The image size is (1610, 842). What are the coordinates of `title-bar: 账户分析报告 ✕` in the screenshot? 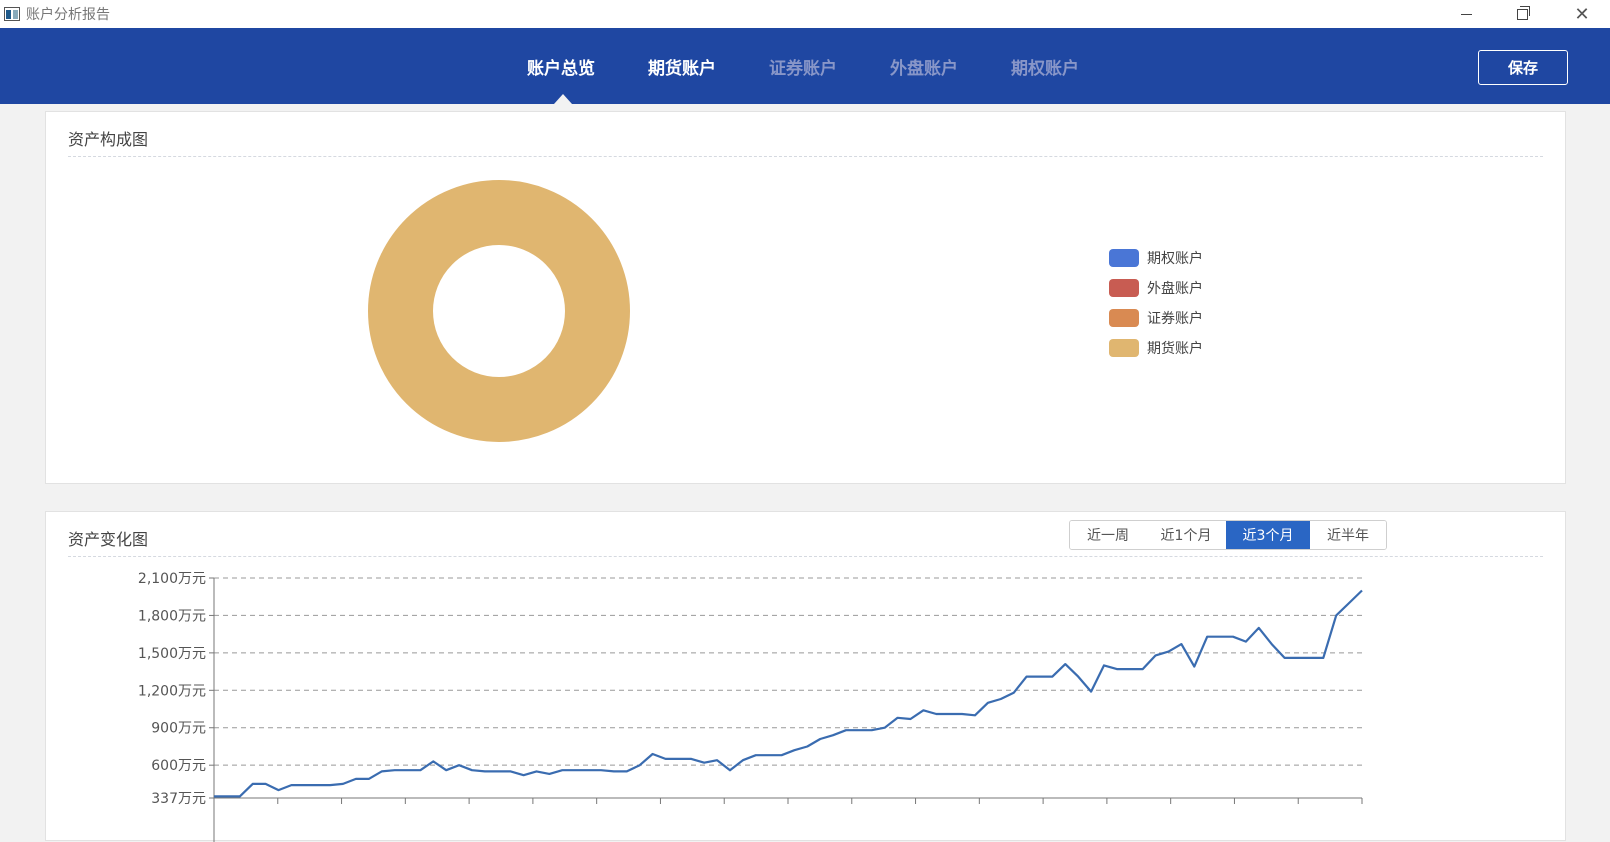 It's located at (805, 14).